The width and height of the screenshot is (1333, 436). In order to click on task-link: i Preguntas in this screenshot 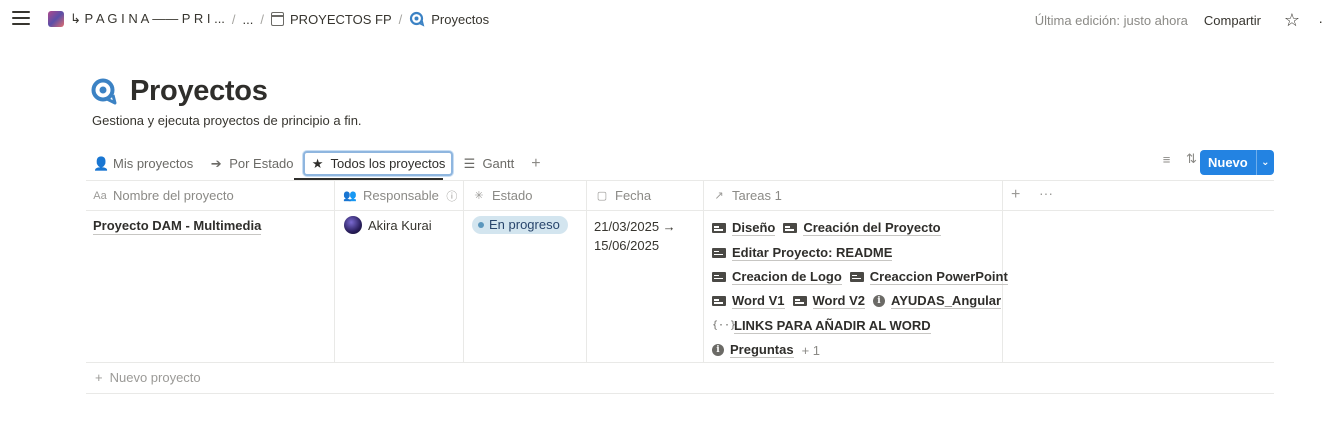, I will do `click(753, 350)`.